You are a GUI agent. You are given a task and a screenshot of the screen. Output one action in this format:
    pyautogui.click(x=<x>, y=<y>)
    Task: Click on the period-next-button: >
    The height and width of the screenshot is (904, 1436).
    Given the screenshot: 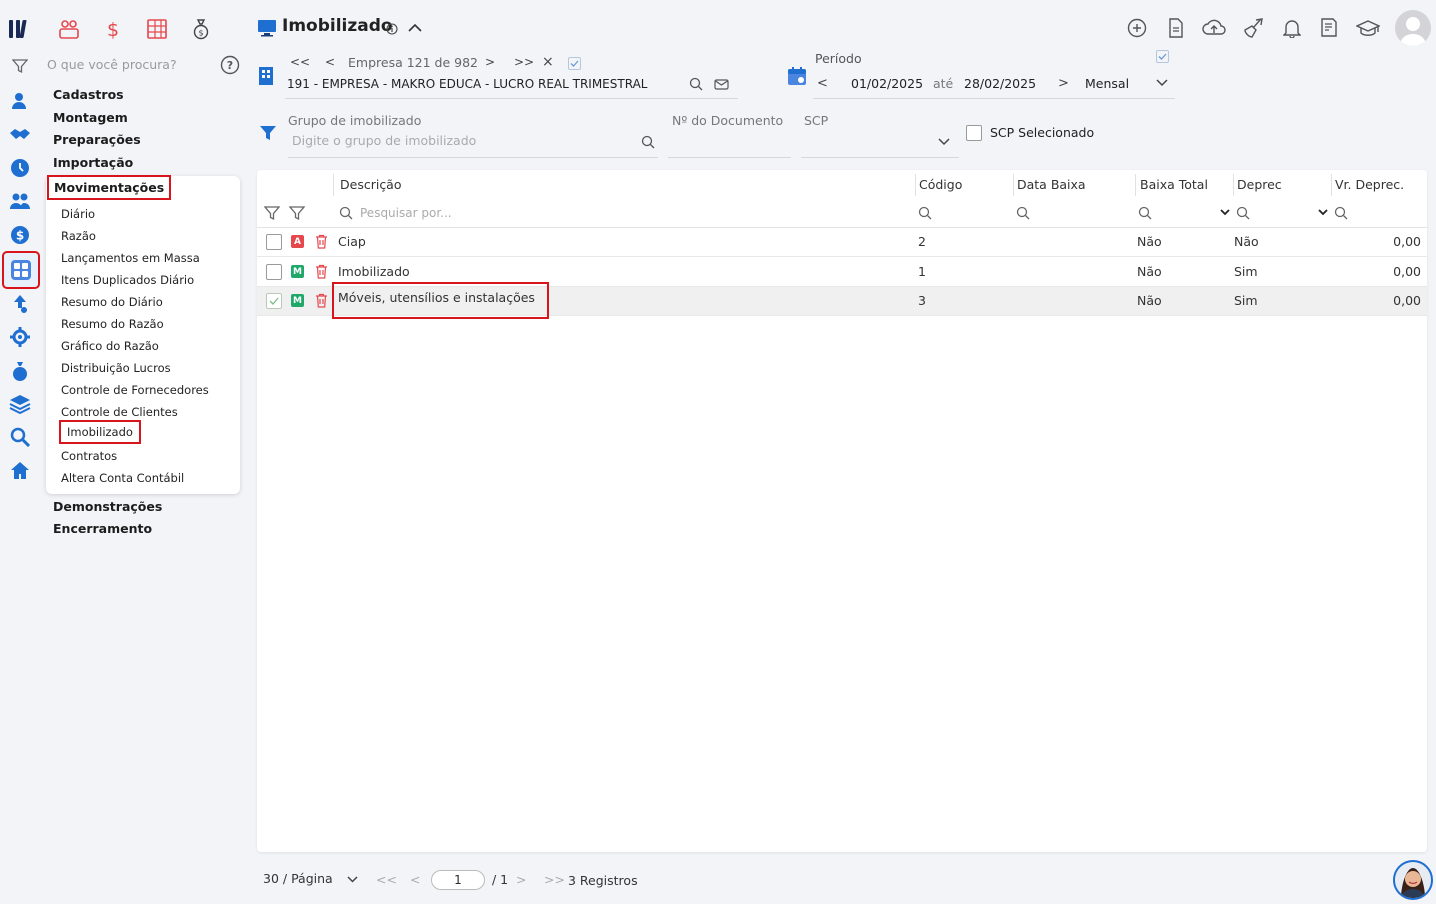 What is the action you would take?
    pyautogui.click(x=1063, y=83)
    